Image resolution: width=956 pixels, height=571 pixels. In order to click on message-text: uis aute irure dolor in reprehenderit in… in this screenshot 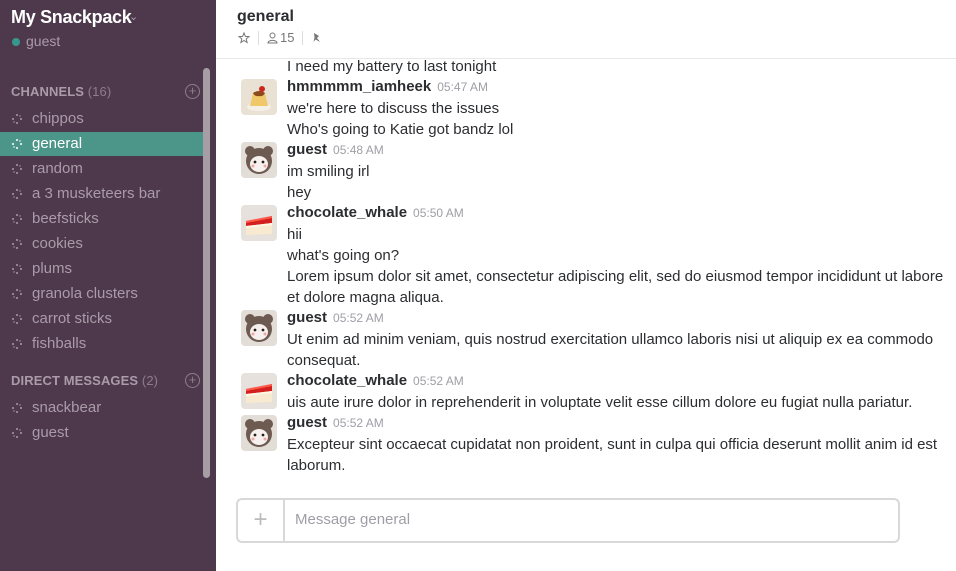, I will do `click(600, 402)`.